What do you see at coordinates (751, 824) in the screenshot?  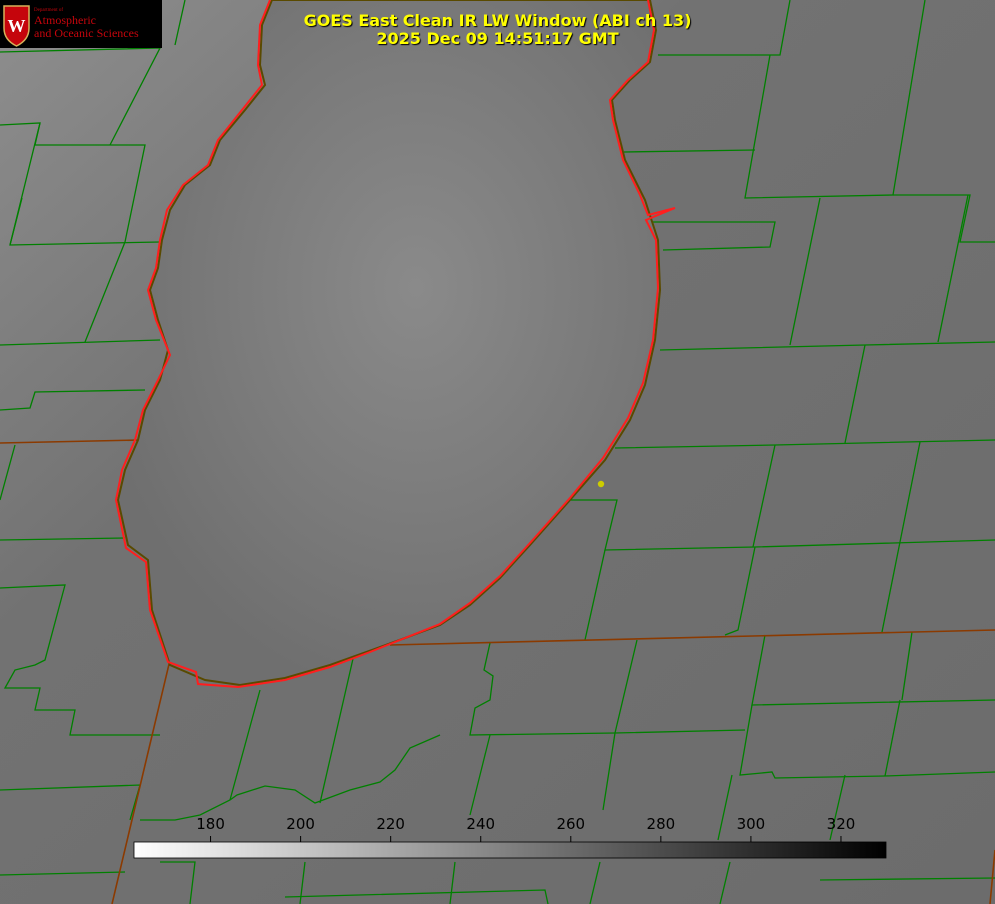 I see `colorbar-tick-label: 300` at bounding box center [751, 824].